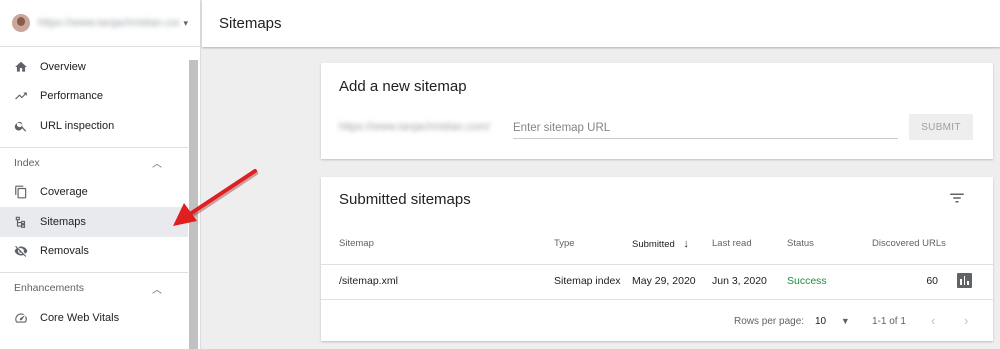  Describe the element at coordinates (64, 192) in the screenshot. I see `sidebar-item-label: Coverage` at that location.